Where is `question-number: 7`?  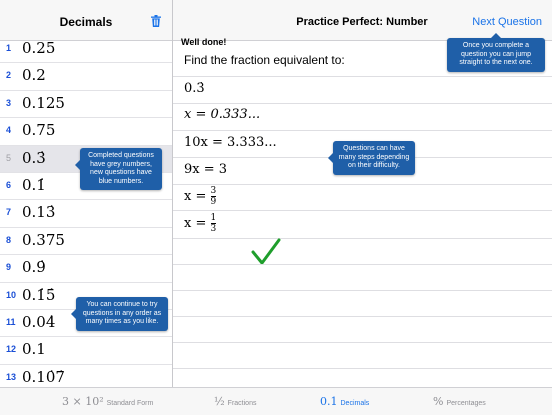
question-number: 7 is located at coordinates (9, 212).